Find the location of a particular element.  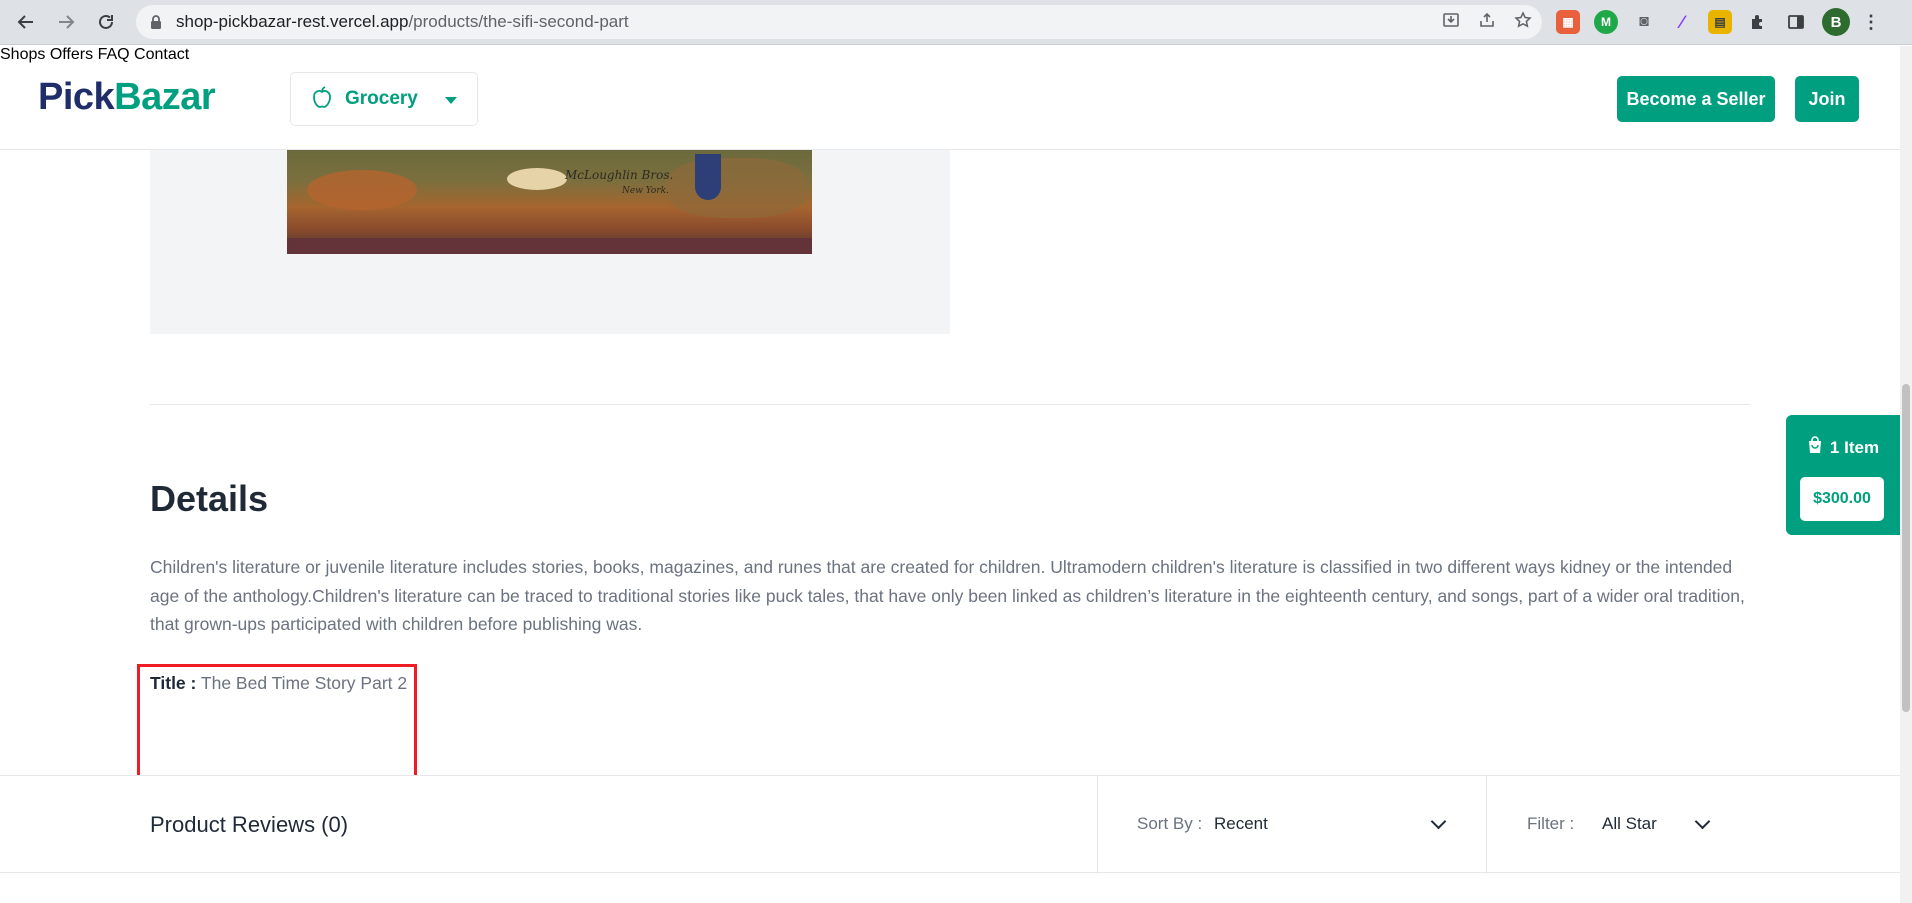

side-panel-icon is located at coordinates (1796, 22).